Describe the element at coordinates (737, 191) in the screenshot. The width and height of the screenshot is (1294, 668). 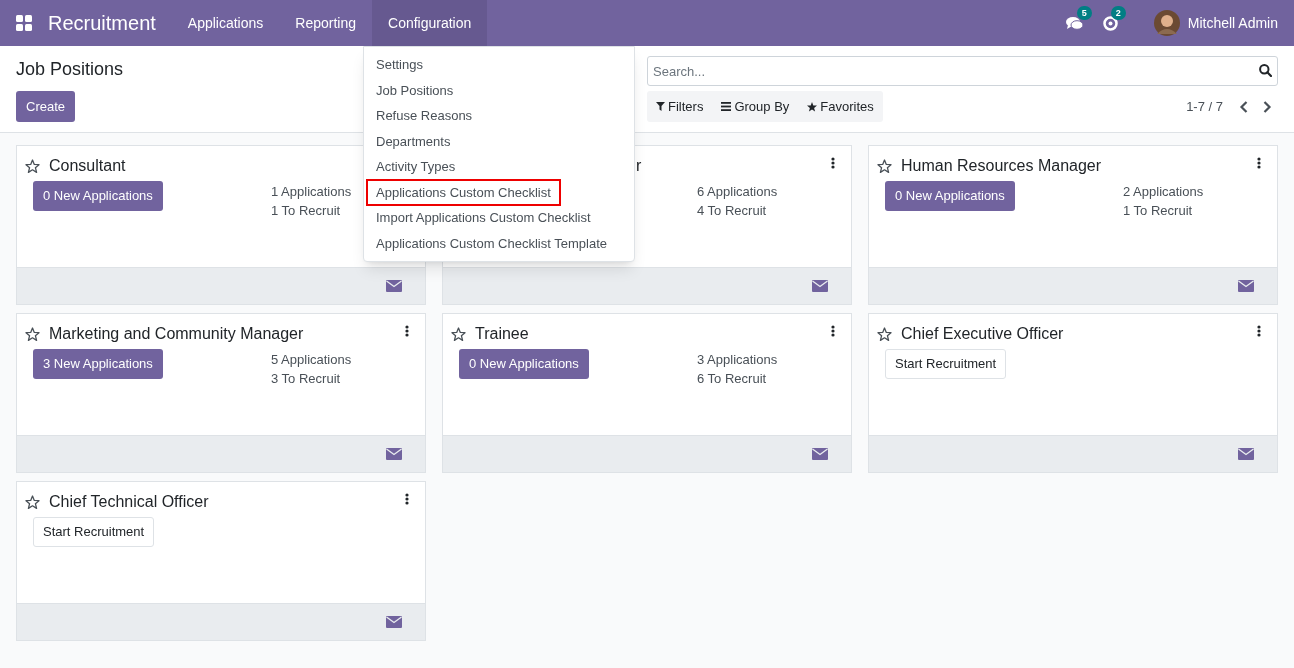
I see `applications-link: 6 Applications` at that location.